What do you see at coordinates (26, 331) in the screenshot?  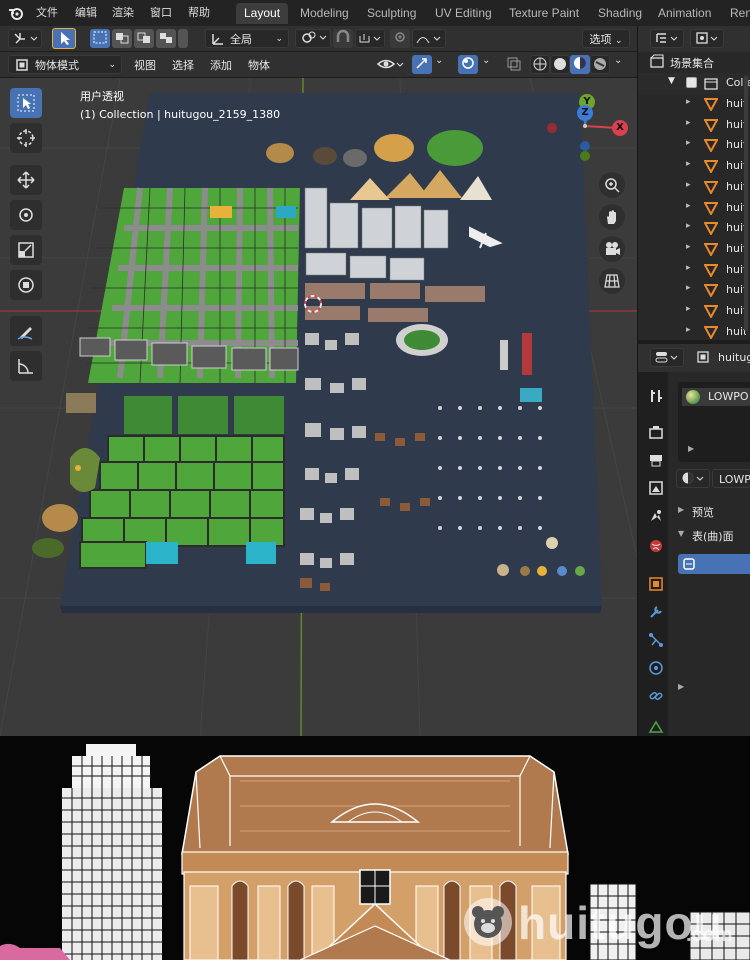 I see `tool-annotate` at bounding box center [26, 331].